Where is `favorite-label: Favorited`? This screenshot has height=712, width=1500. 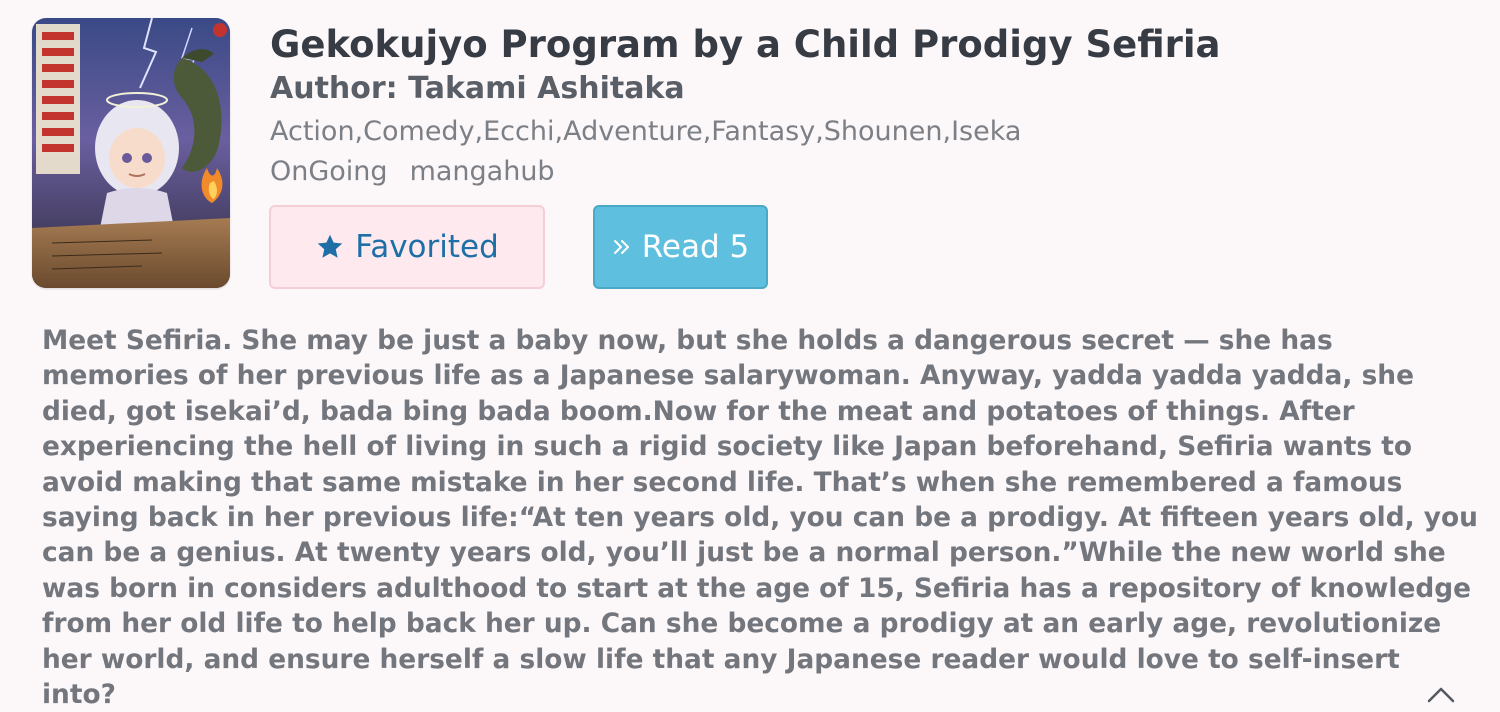
favorite-label: Favorited is located at coordinates (427, 247).